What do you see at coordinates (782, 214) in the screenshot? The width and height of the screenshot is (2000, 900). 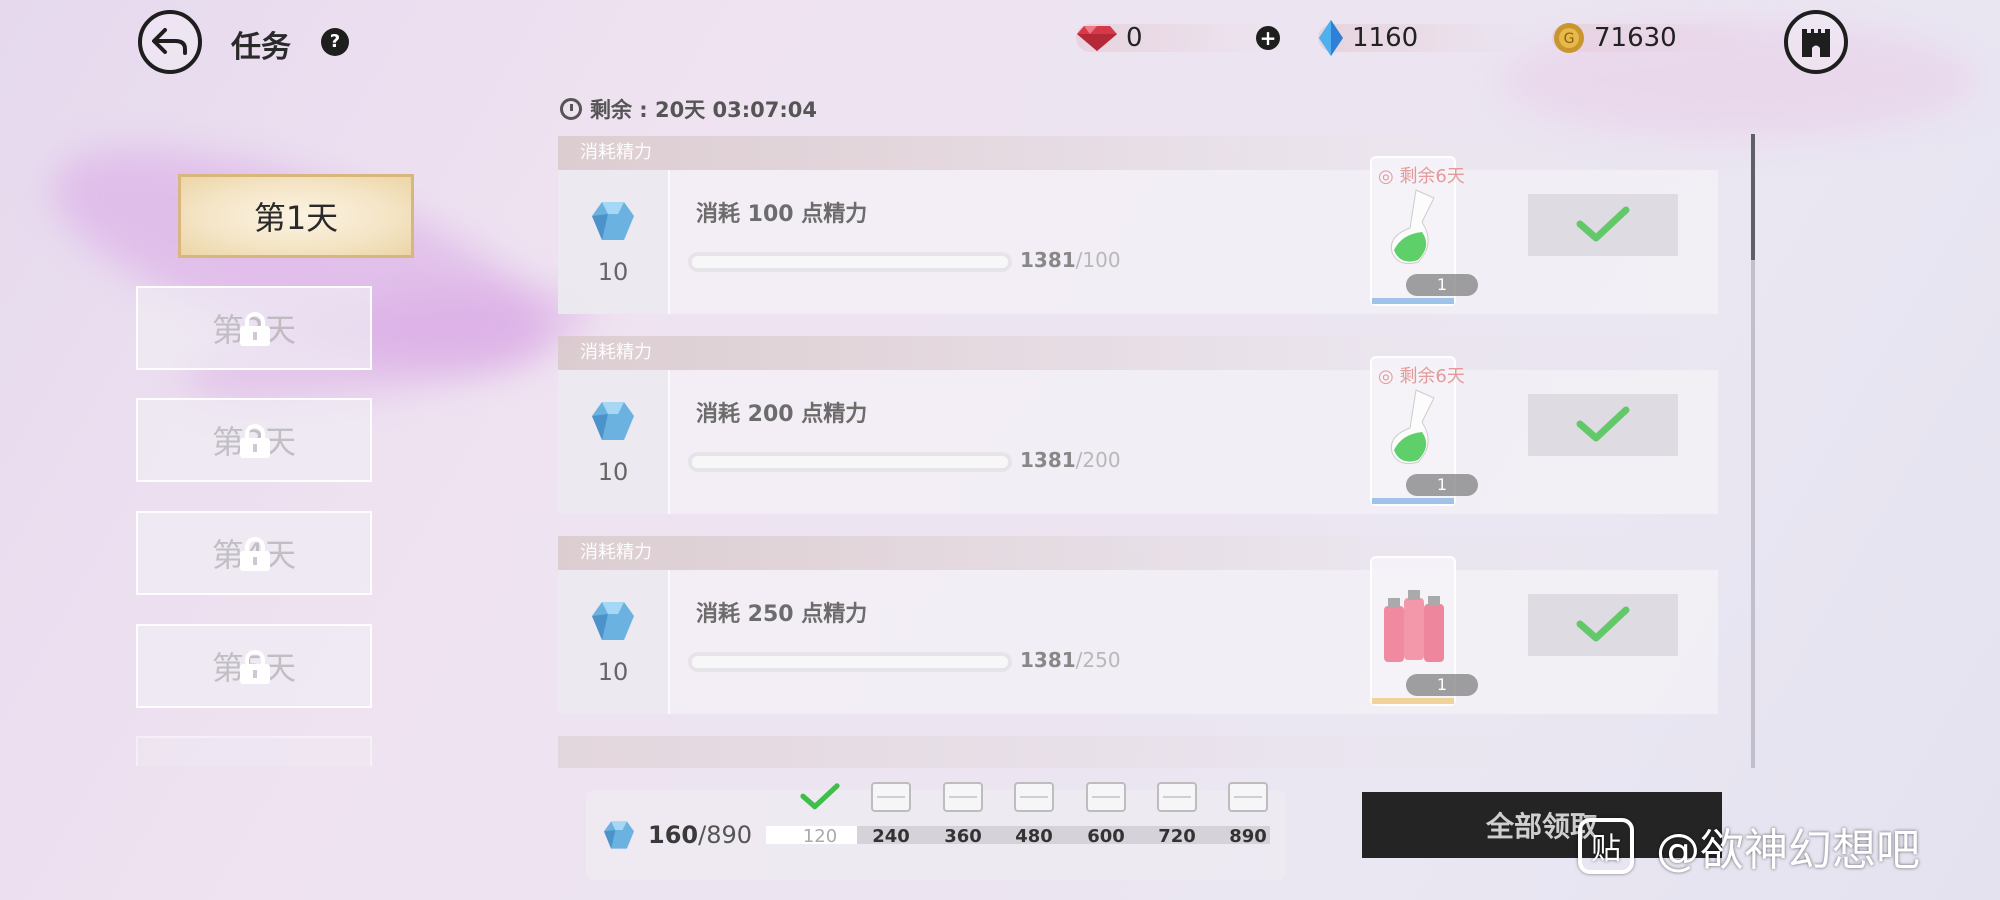 I see `task-title: 消耗 100 点精力` at bounding box center [782, 214].